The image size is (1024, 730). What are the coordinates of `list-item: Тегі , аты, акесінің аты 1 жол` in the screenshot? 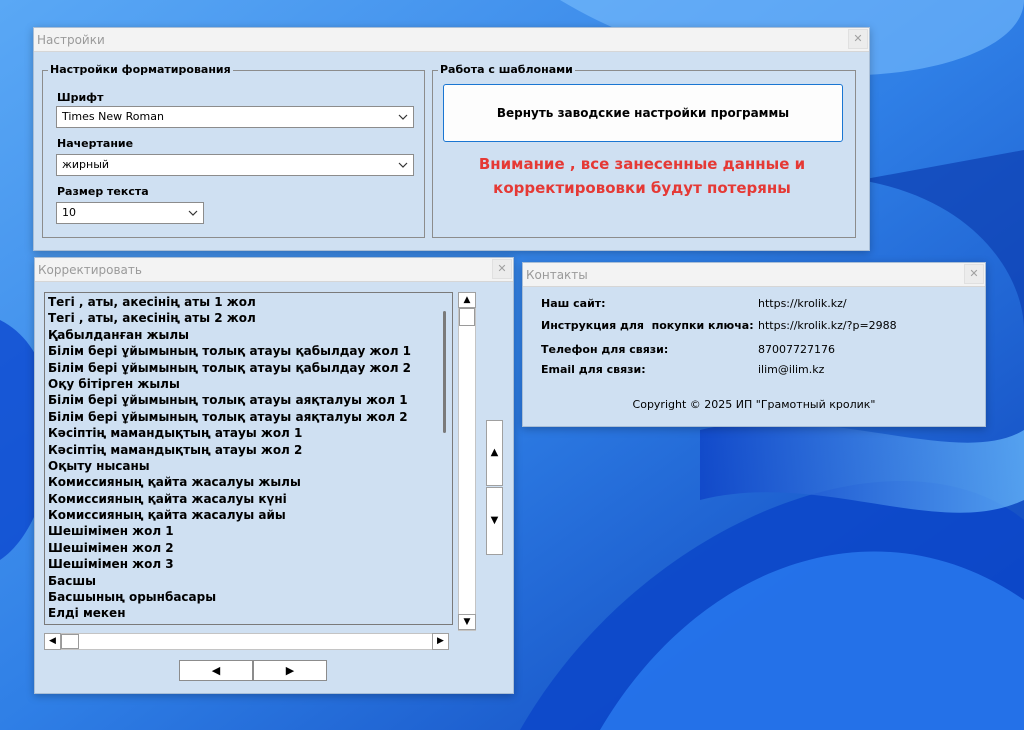 It's located at (248, 302).